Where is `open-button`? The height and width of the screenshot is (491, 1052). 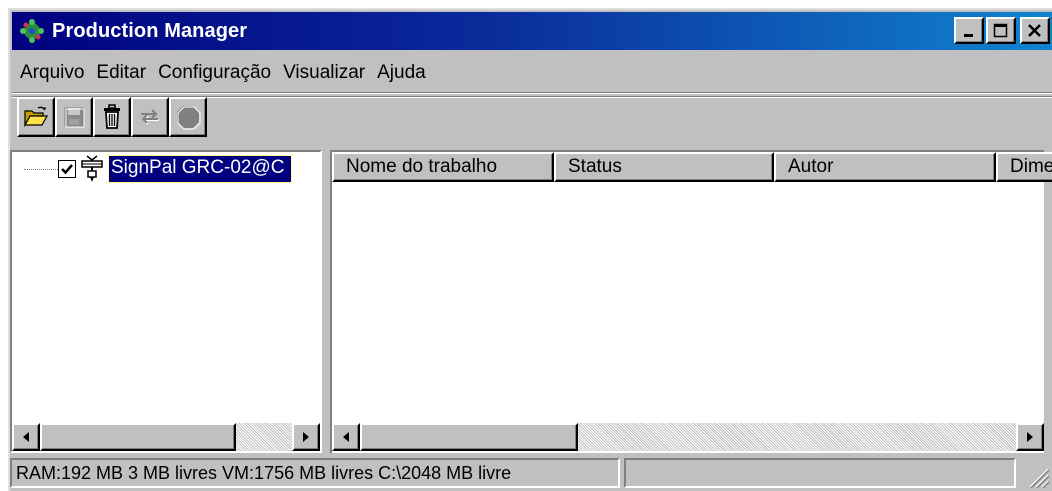 open-button is located at coordinates (36, 117).